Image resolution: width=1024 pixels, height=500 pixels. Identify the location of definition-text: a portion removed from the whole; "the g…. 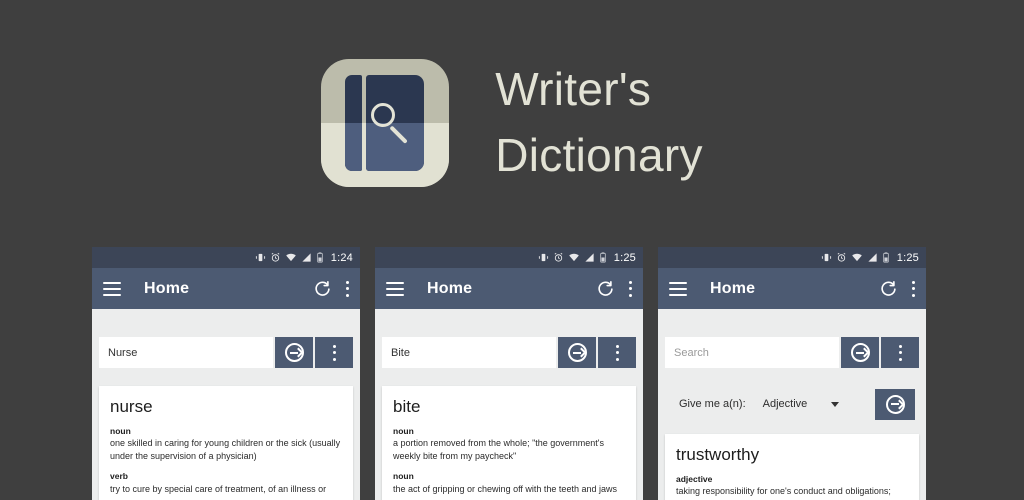
(499, 449).